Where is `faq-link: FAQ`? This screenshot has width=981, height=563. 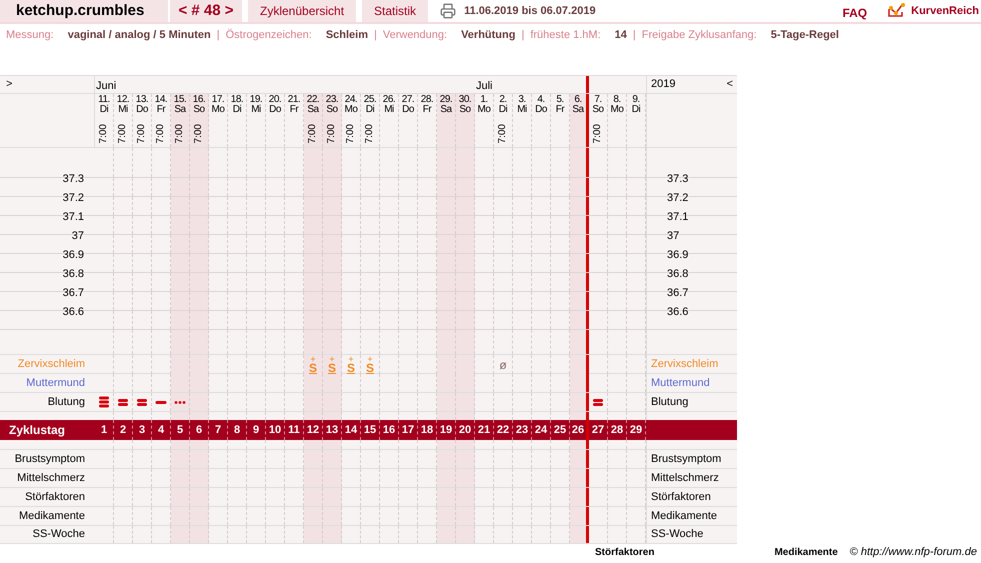
faq-link: FAQ is located at coordinates (855, 13).